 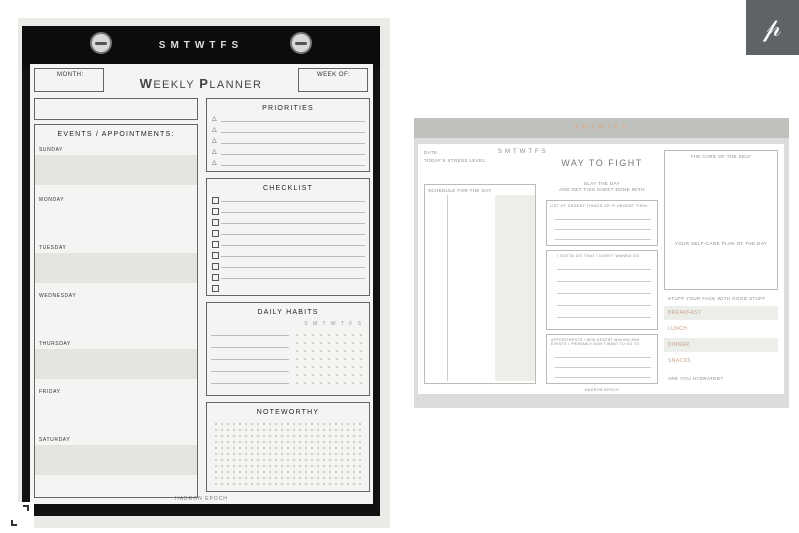 What do you see at coordinates (598, 256) in the screenshot?
I see `gotta-title: I GOTTA DO THAT I DIDN'T WANNA DO` at bounding box center [598, 256].